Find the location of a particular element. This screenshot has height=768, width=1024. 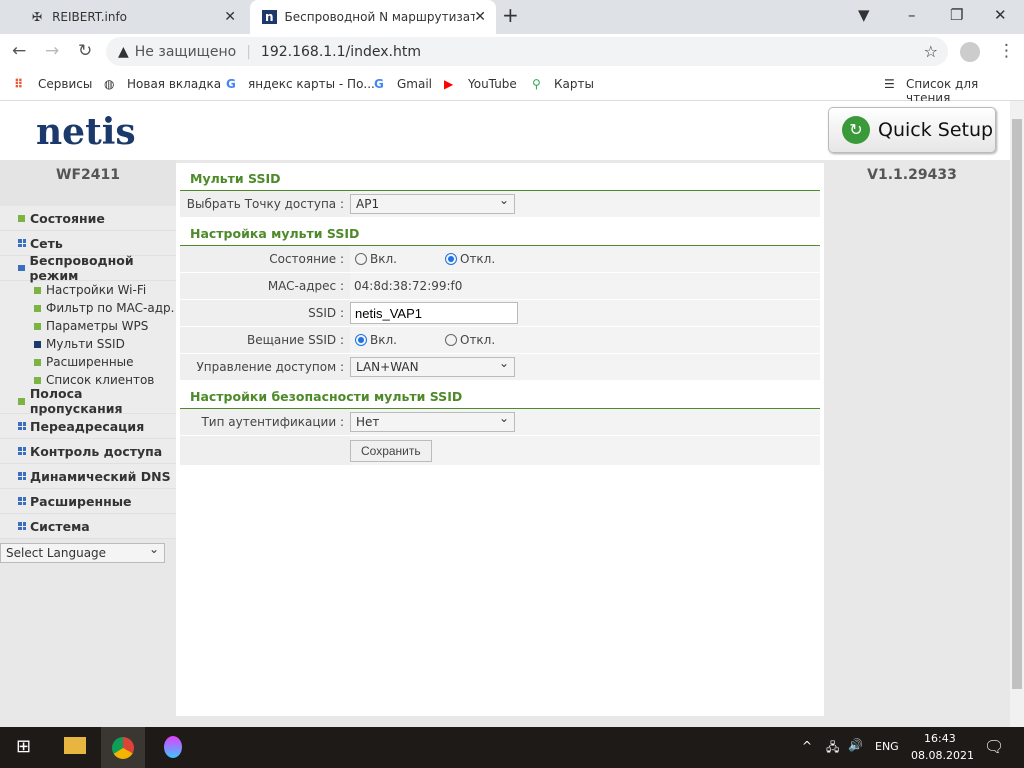

new-tab-icon: + is located at coordinates (510, 15).